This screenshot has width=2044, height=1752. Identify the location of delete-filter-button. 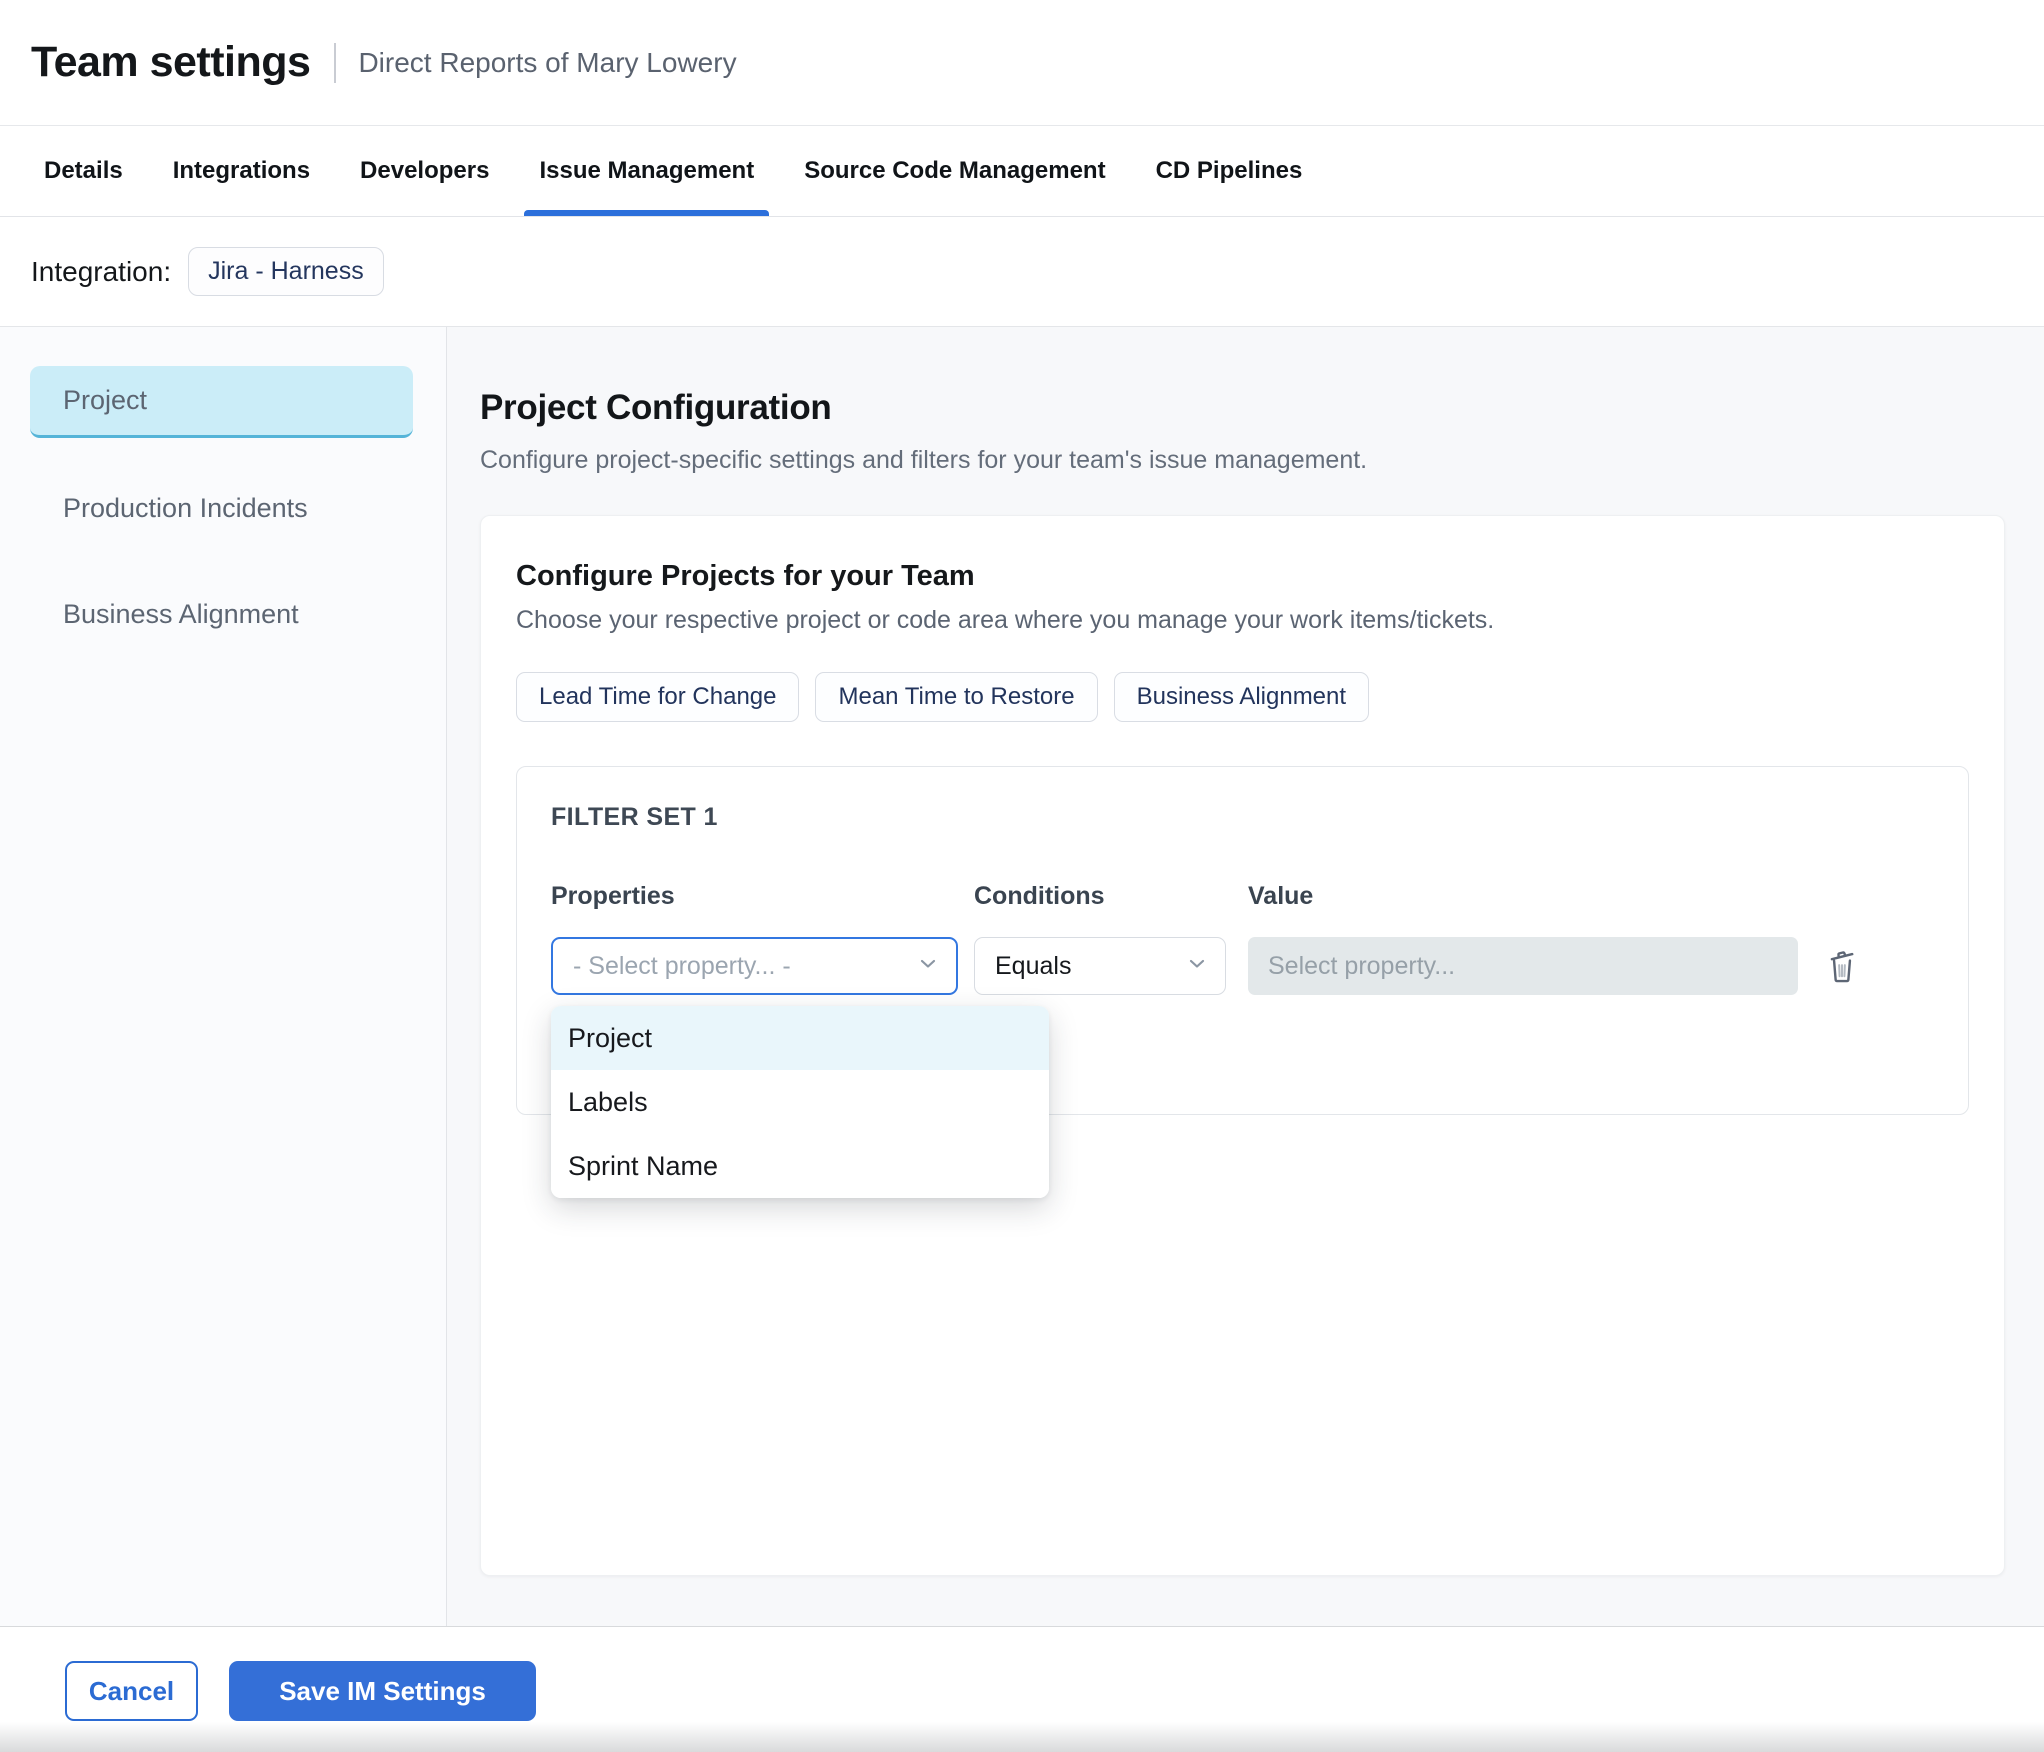
(1842, 966).